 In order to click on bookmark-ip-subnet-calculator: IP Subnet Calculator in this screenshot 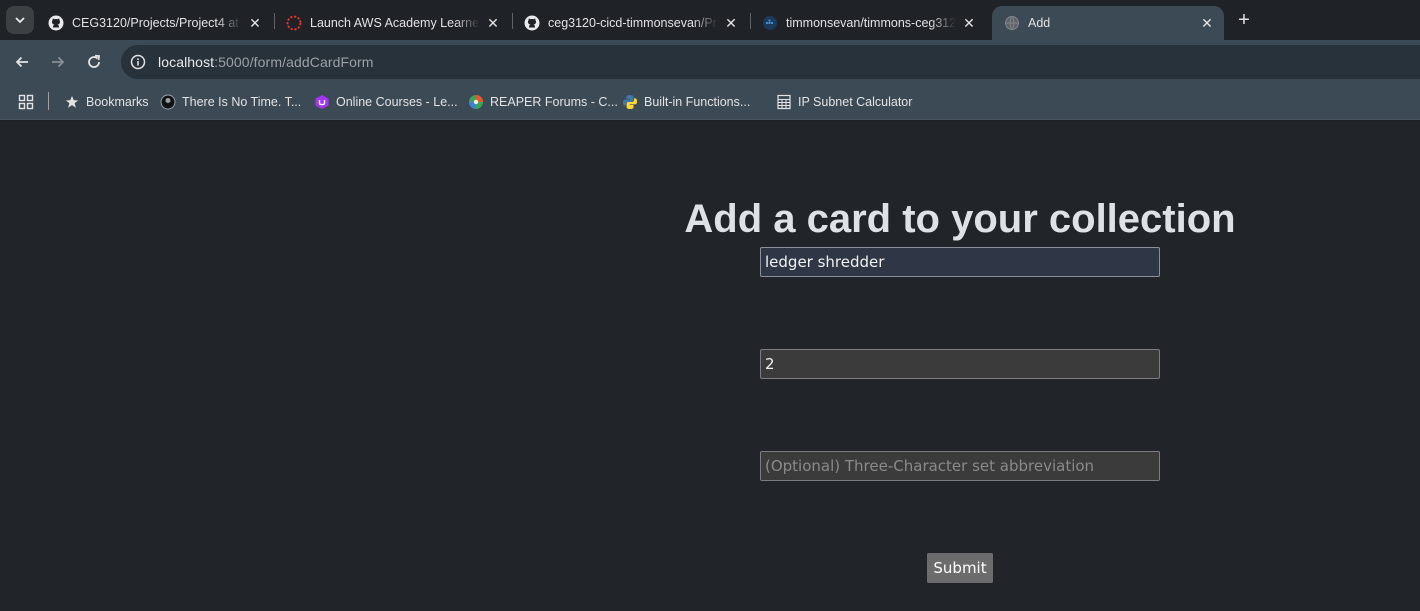, I will do `click(844, 102)`.